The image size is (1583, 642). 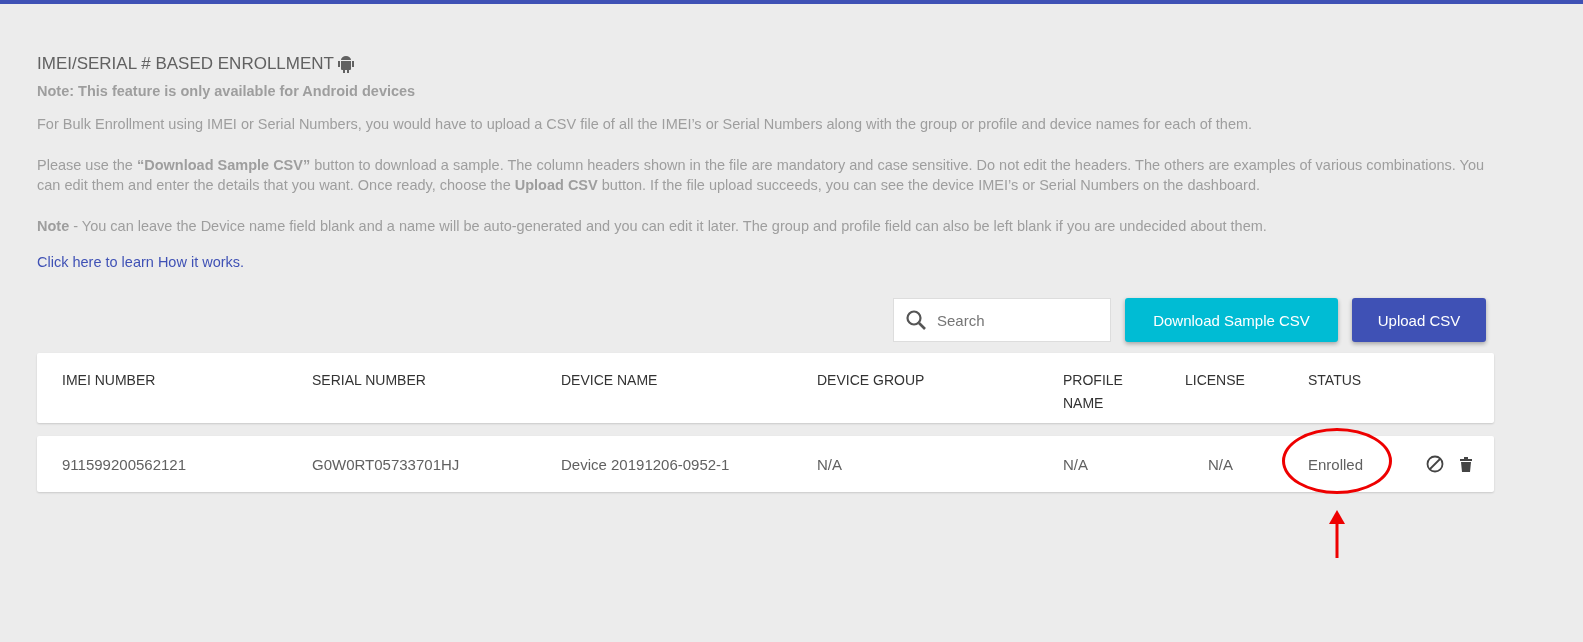 I want to click on column-header: DEVICE GROUP, so click(x=871, y=380).